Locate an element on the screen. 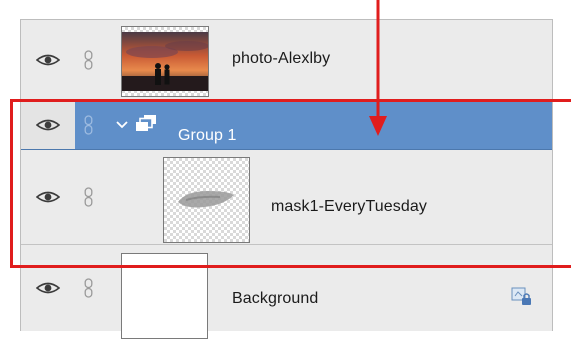 Image resolution: width=571 pixels, height=350 pixels. link-cell is located at coordinates (88, 60).